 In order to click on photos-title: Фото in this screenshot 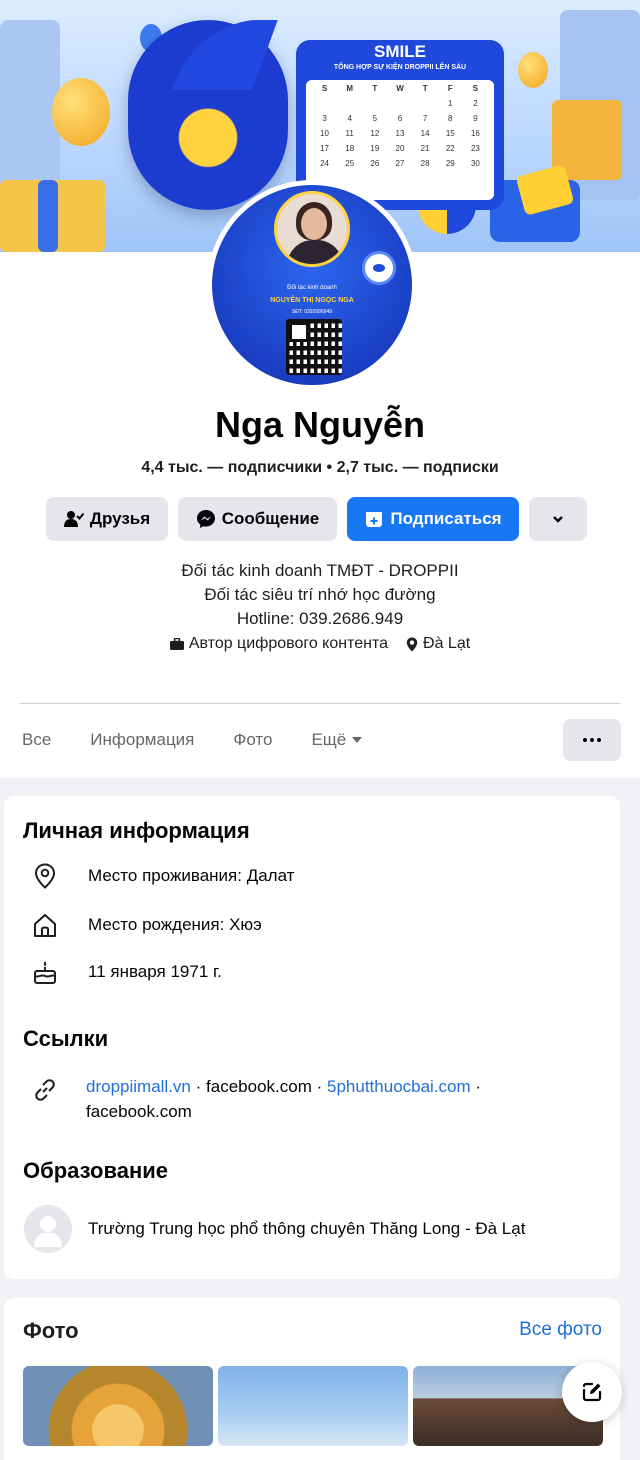, I will do `click(51, 1330)`.